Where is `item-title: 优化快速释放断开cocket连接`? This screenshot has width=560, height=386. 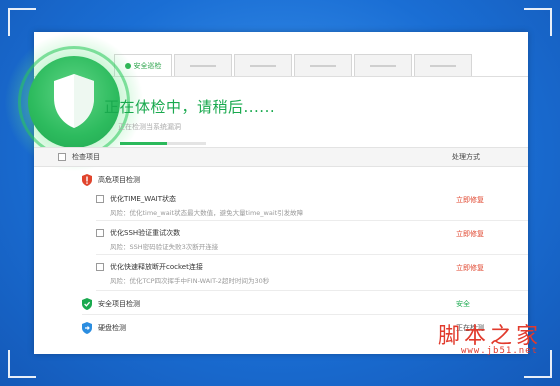 item-title: 优化快速释放断开cocket连接 is located at coordinates (156, 267).